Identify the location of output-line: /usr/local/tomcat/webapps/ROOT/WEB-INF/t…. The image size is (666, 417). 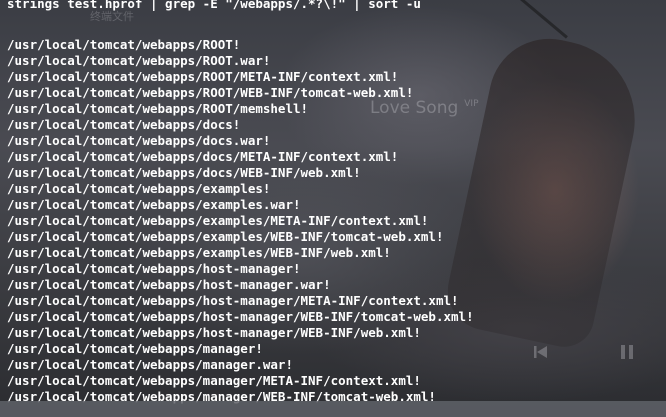
(210, 92).